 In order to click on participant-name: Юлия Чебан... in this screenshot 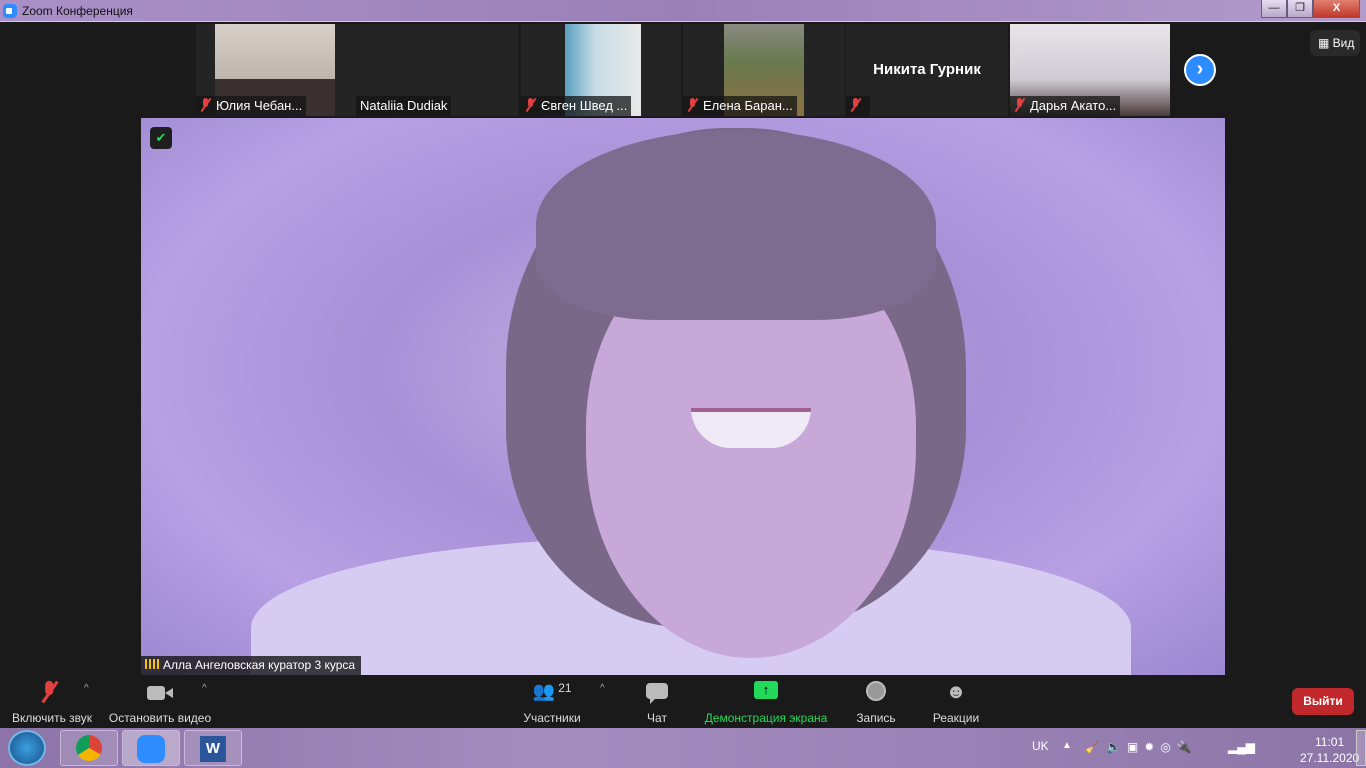, I will do `click(259, 105)`.